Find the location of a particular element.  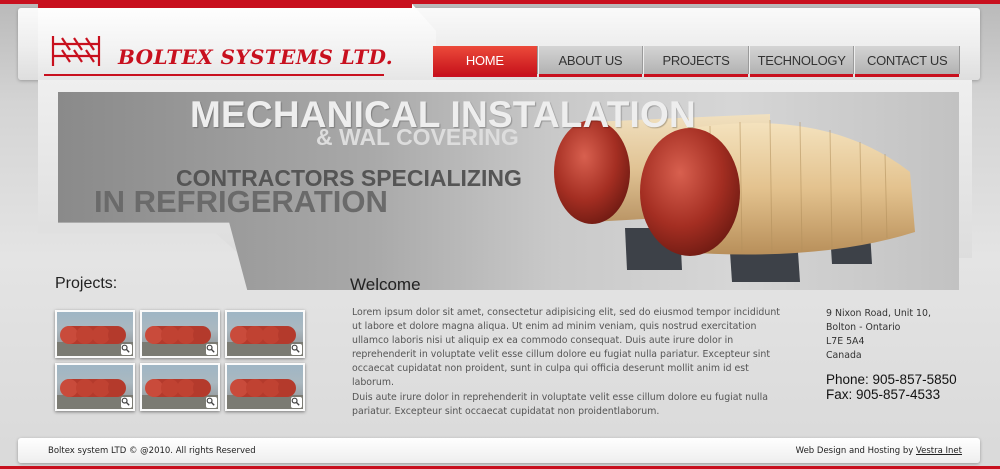

logo-underline is located at coordinates (214, 75).